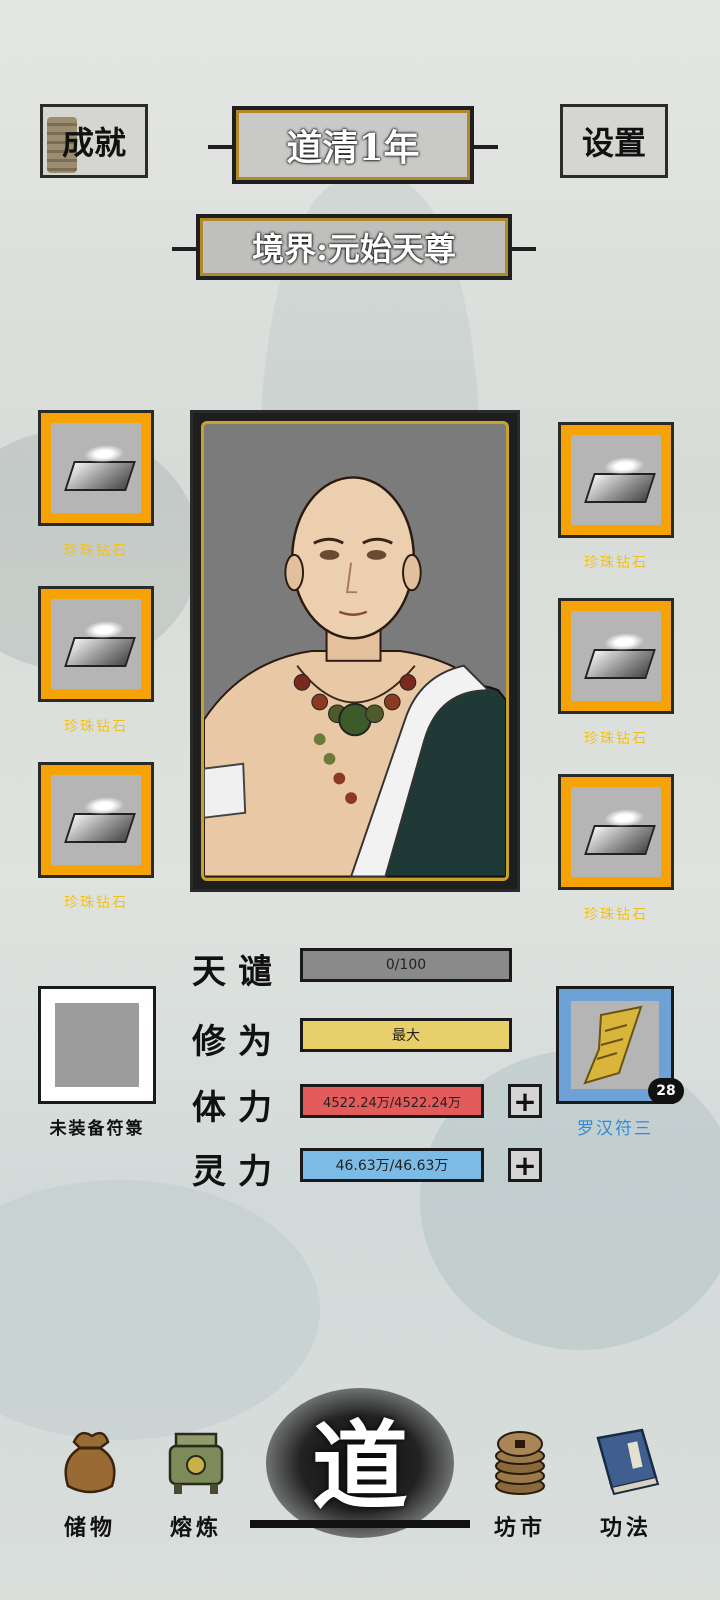 The width and height of the screenshot is (720, 1600). What do you see at coordinates (353, 148) in the screenshot?
I see `year-title: 道清1年` at bounding box center [353, 148].